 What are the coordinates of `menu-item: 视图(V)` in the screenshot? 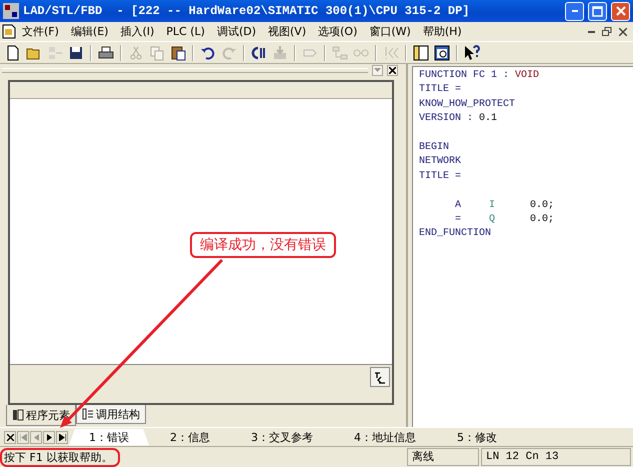 It's located at (287, 31).